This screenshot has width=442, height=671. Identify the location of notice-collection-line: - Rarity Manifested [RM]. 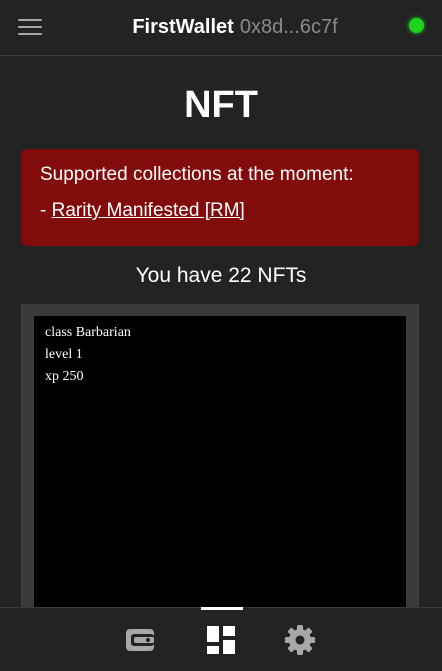
(220, 211).